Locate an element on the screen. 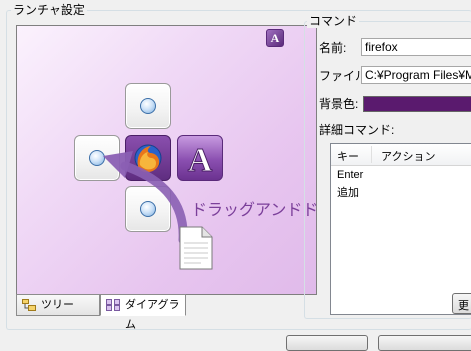 The width and height of the screenshot is (471, 351). tab-tree: ツリー is located at coordinates (58, 305).